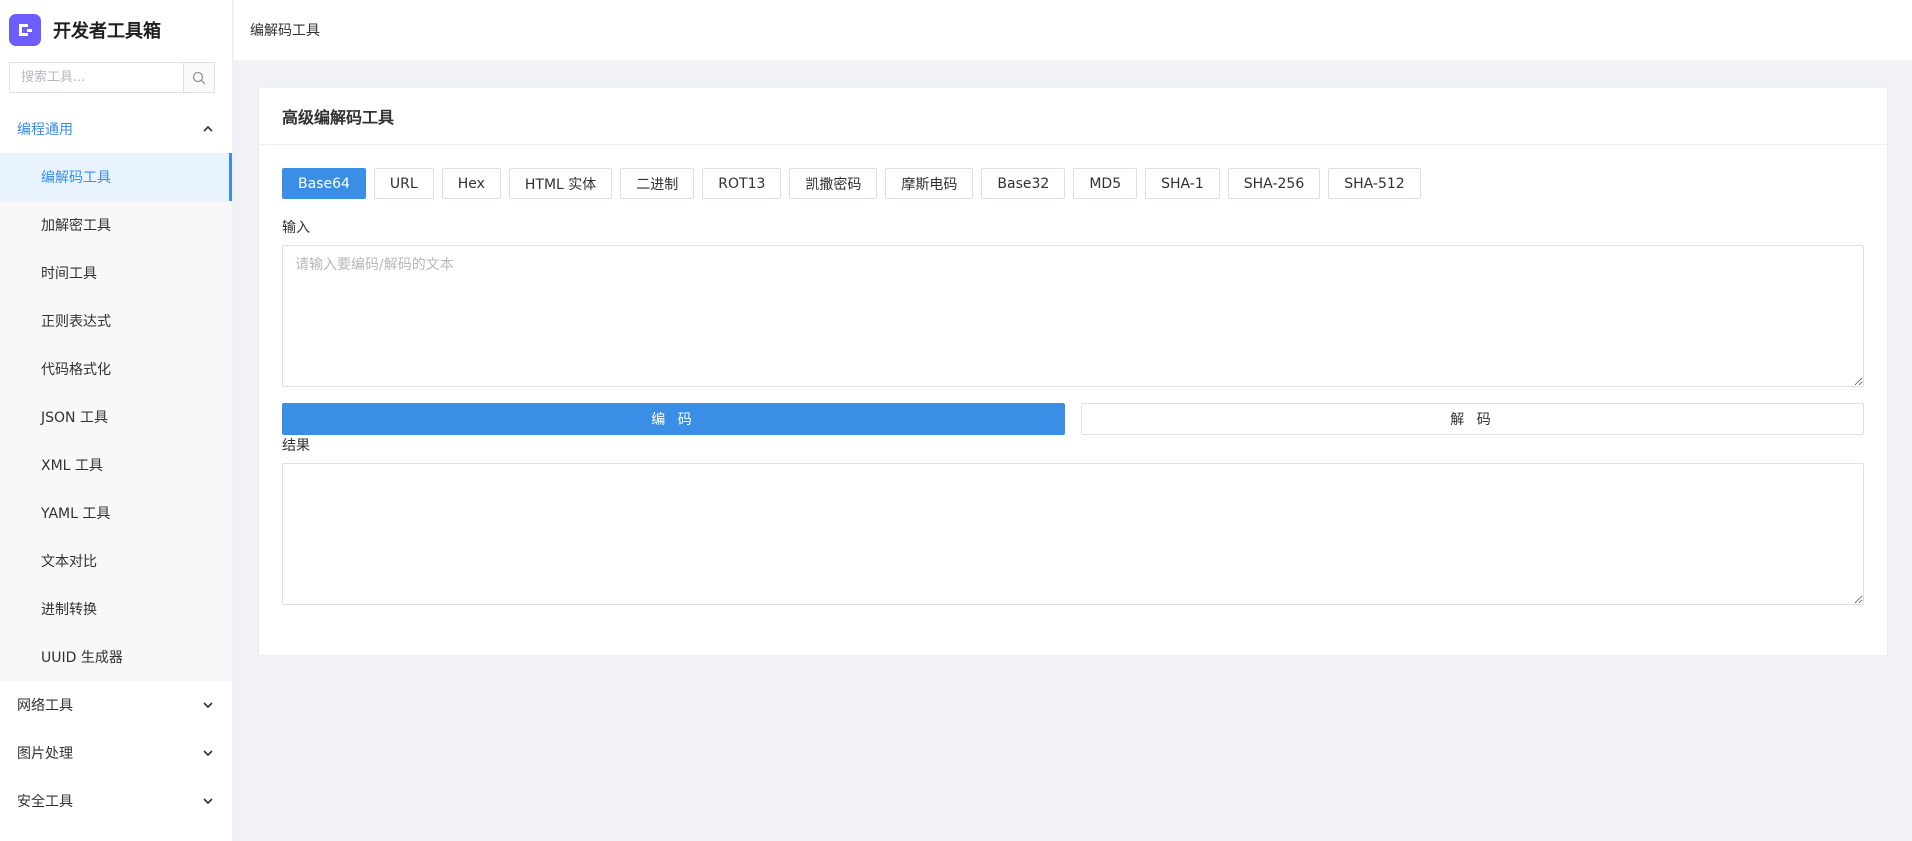  I want to click on sidebar-group-image: 图片处理, so click(116, 753).